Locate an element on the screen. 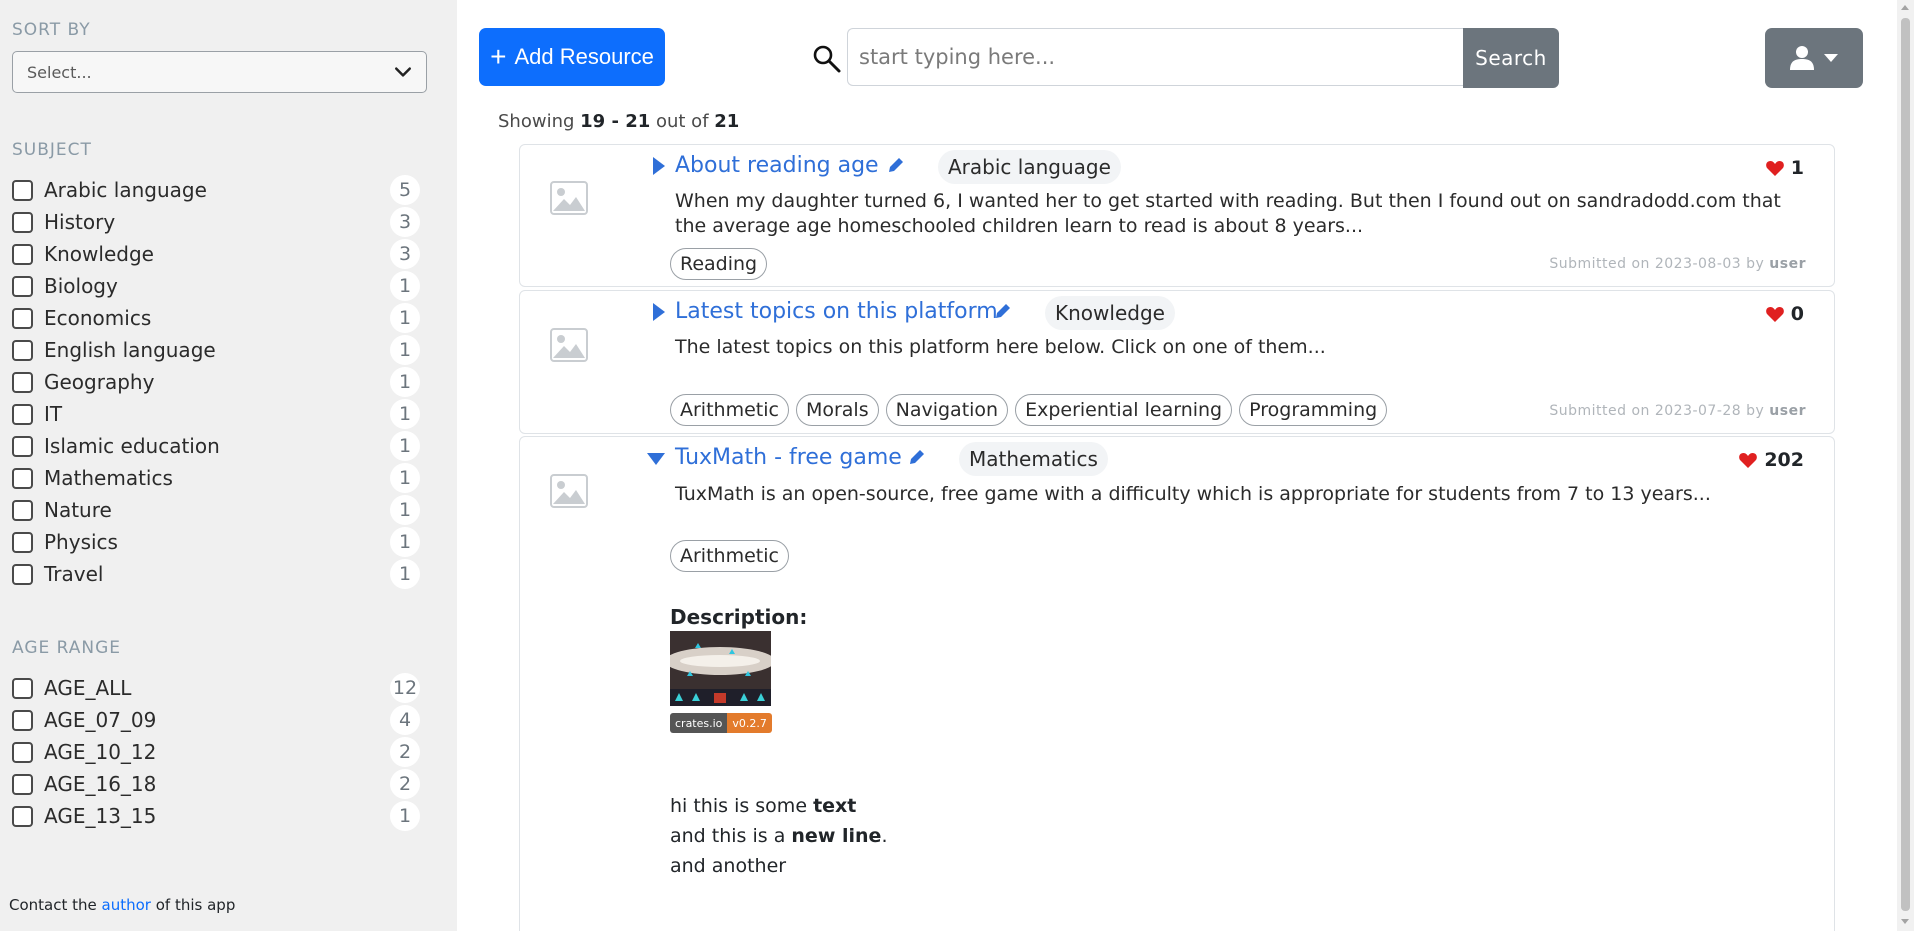 The height and width of the screenshot is (931, 1914). chevron-down-icon is located at coordinates (403, 72).